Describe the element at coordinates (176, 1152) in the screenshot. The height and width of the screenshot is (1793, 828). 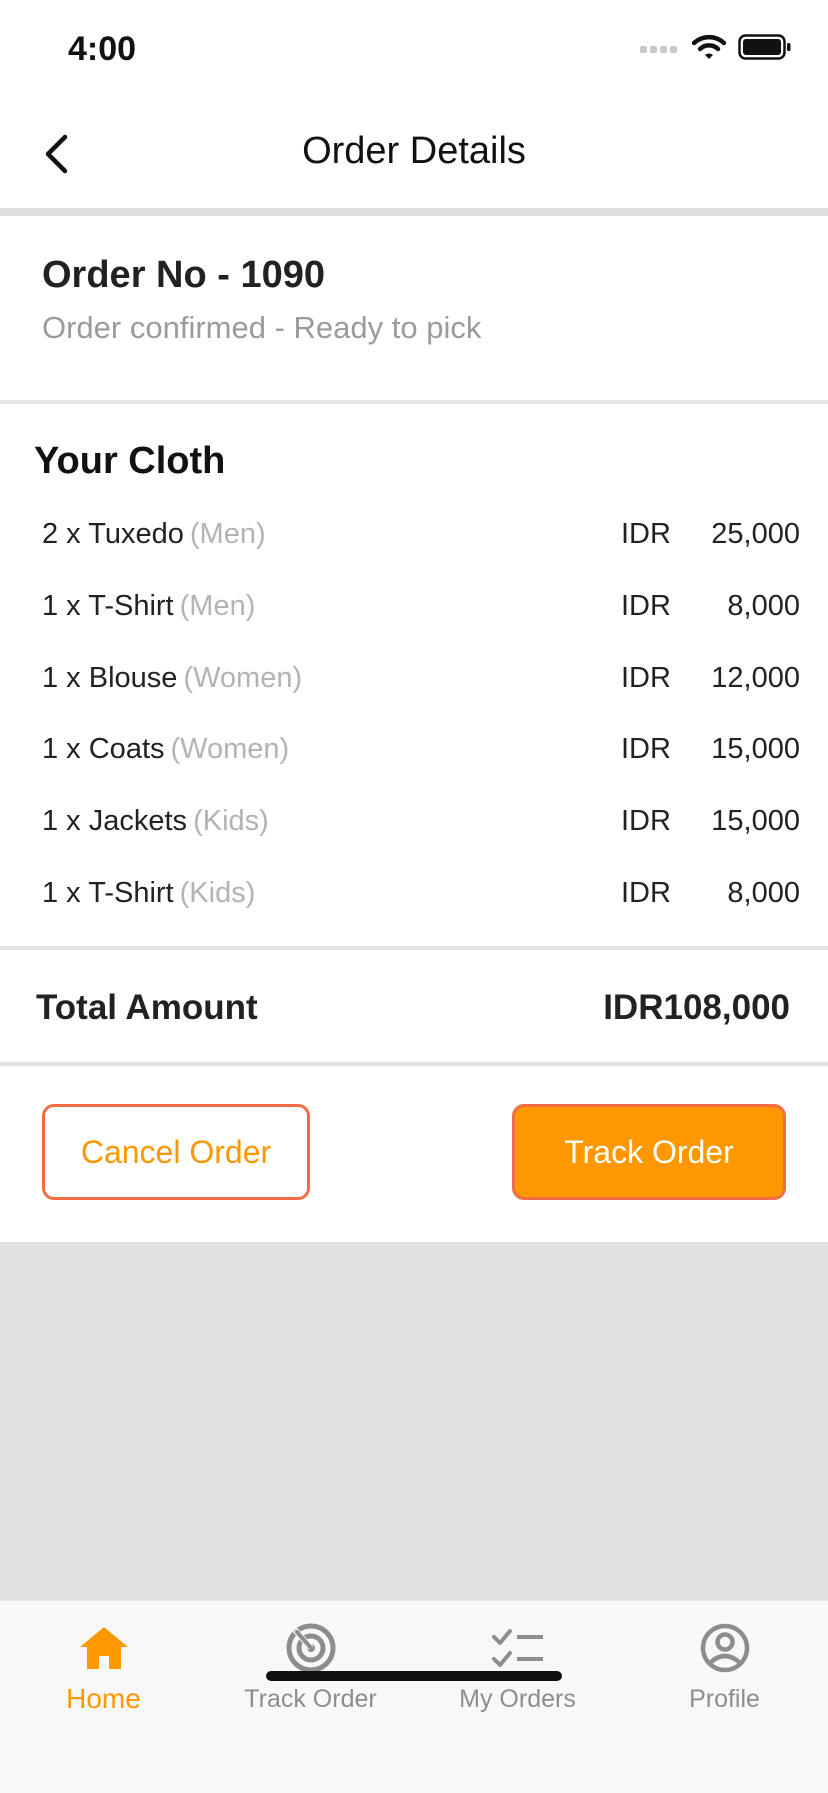
I see `cancel-order-button: Cancel Order` at that location.